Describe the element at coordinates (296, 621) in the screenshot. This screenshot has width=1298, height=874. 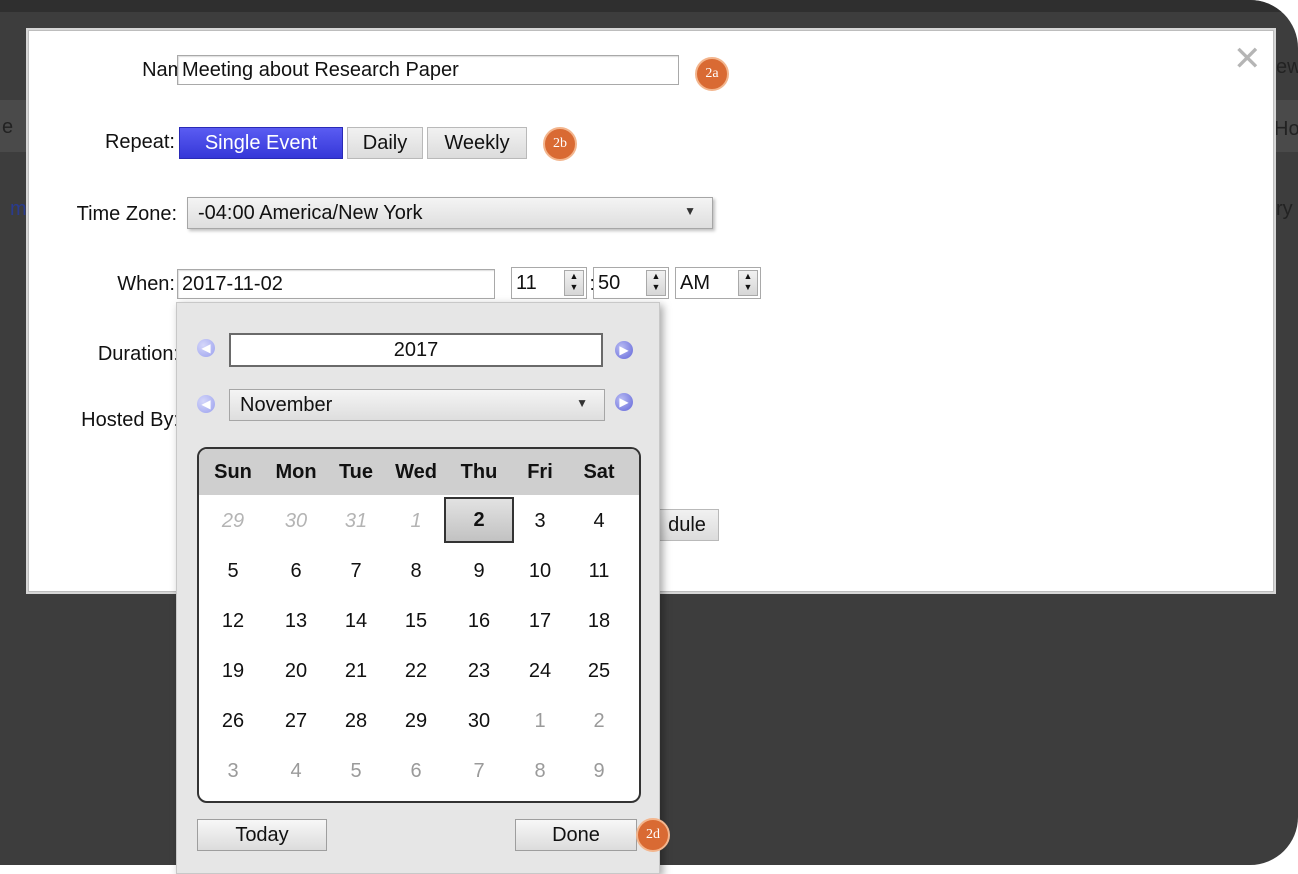
I see `day-cell: 13` at that location.